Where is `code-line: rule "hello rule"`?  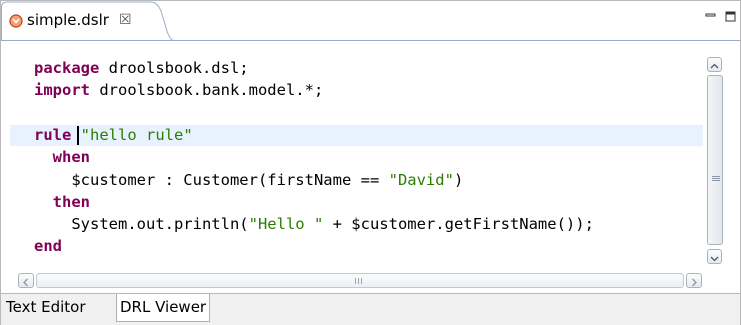
code-line: rule "hello rule" is located at coordinates (113, 135).